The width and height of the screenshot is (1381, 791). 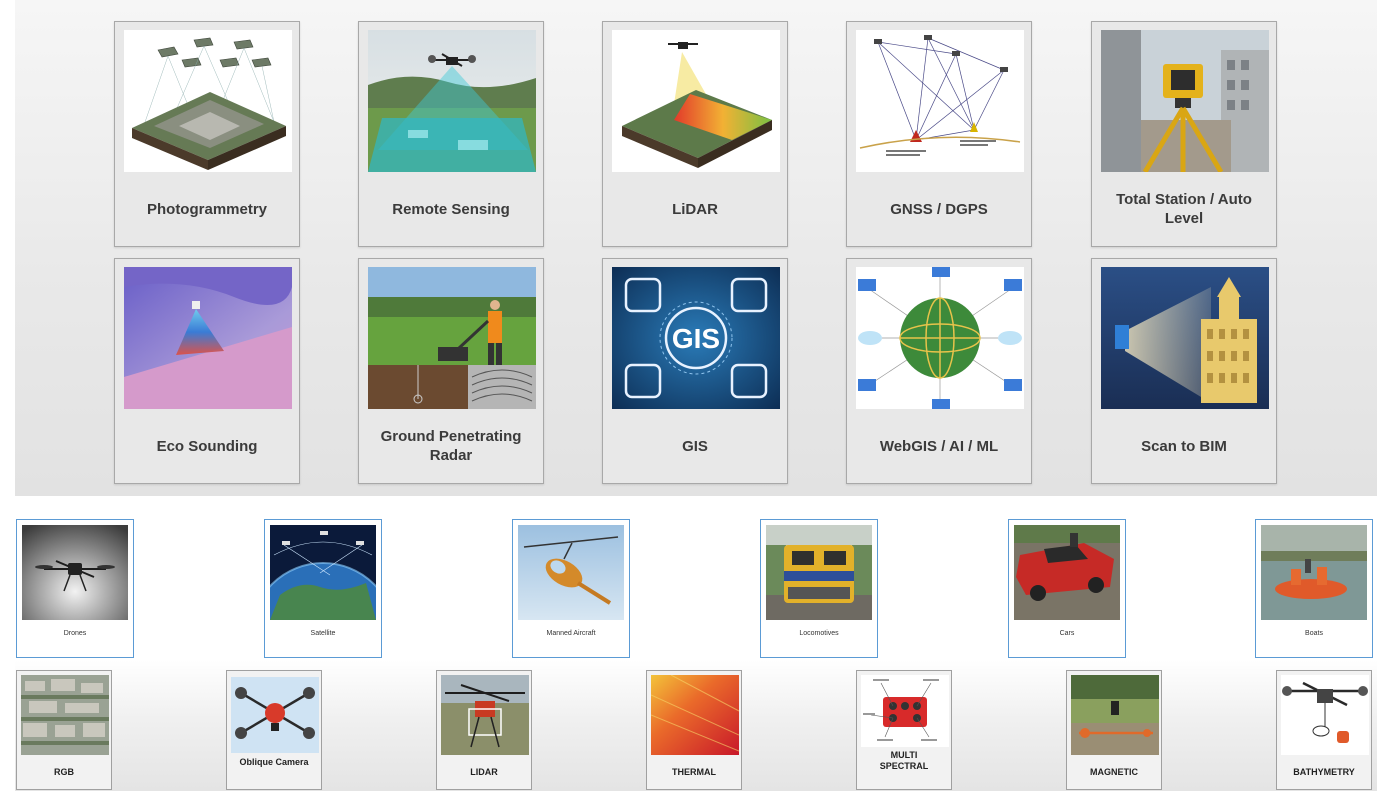 I want to click on sensor-card-oblique-camera: Oblique Camera, so click(x=274, y=730).